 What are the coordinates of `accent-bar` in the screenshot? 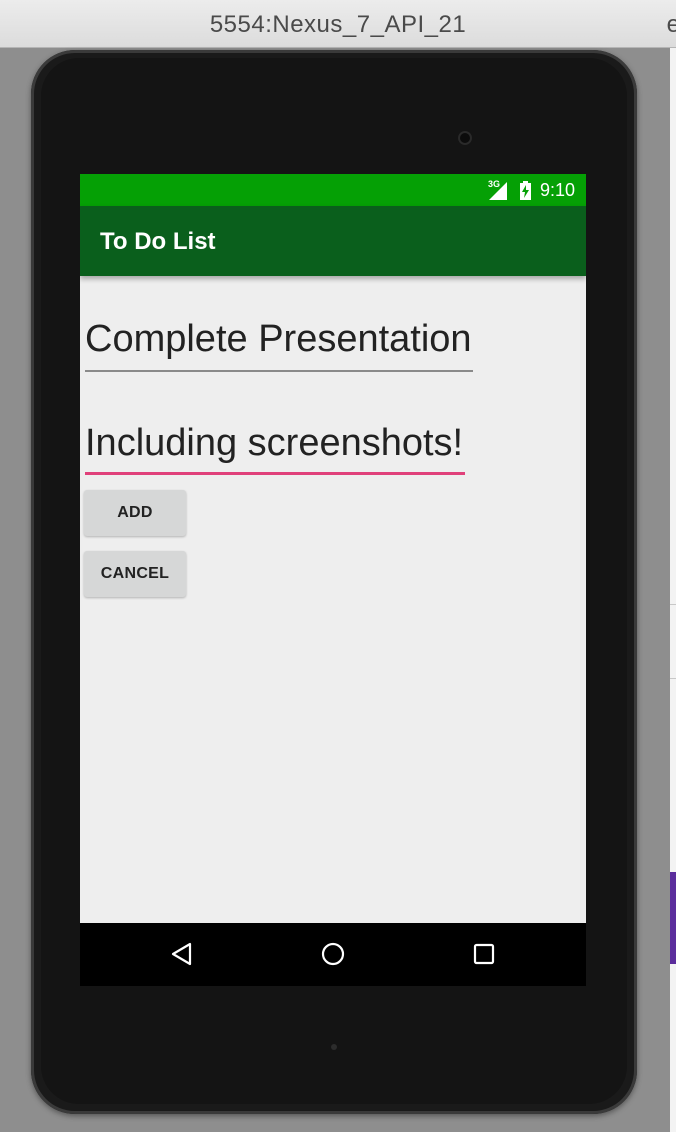 It's located at (673, 918).